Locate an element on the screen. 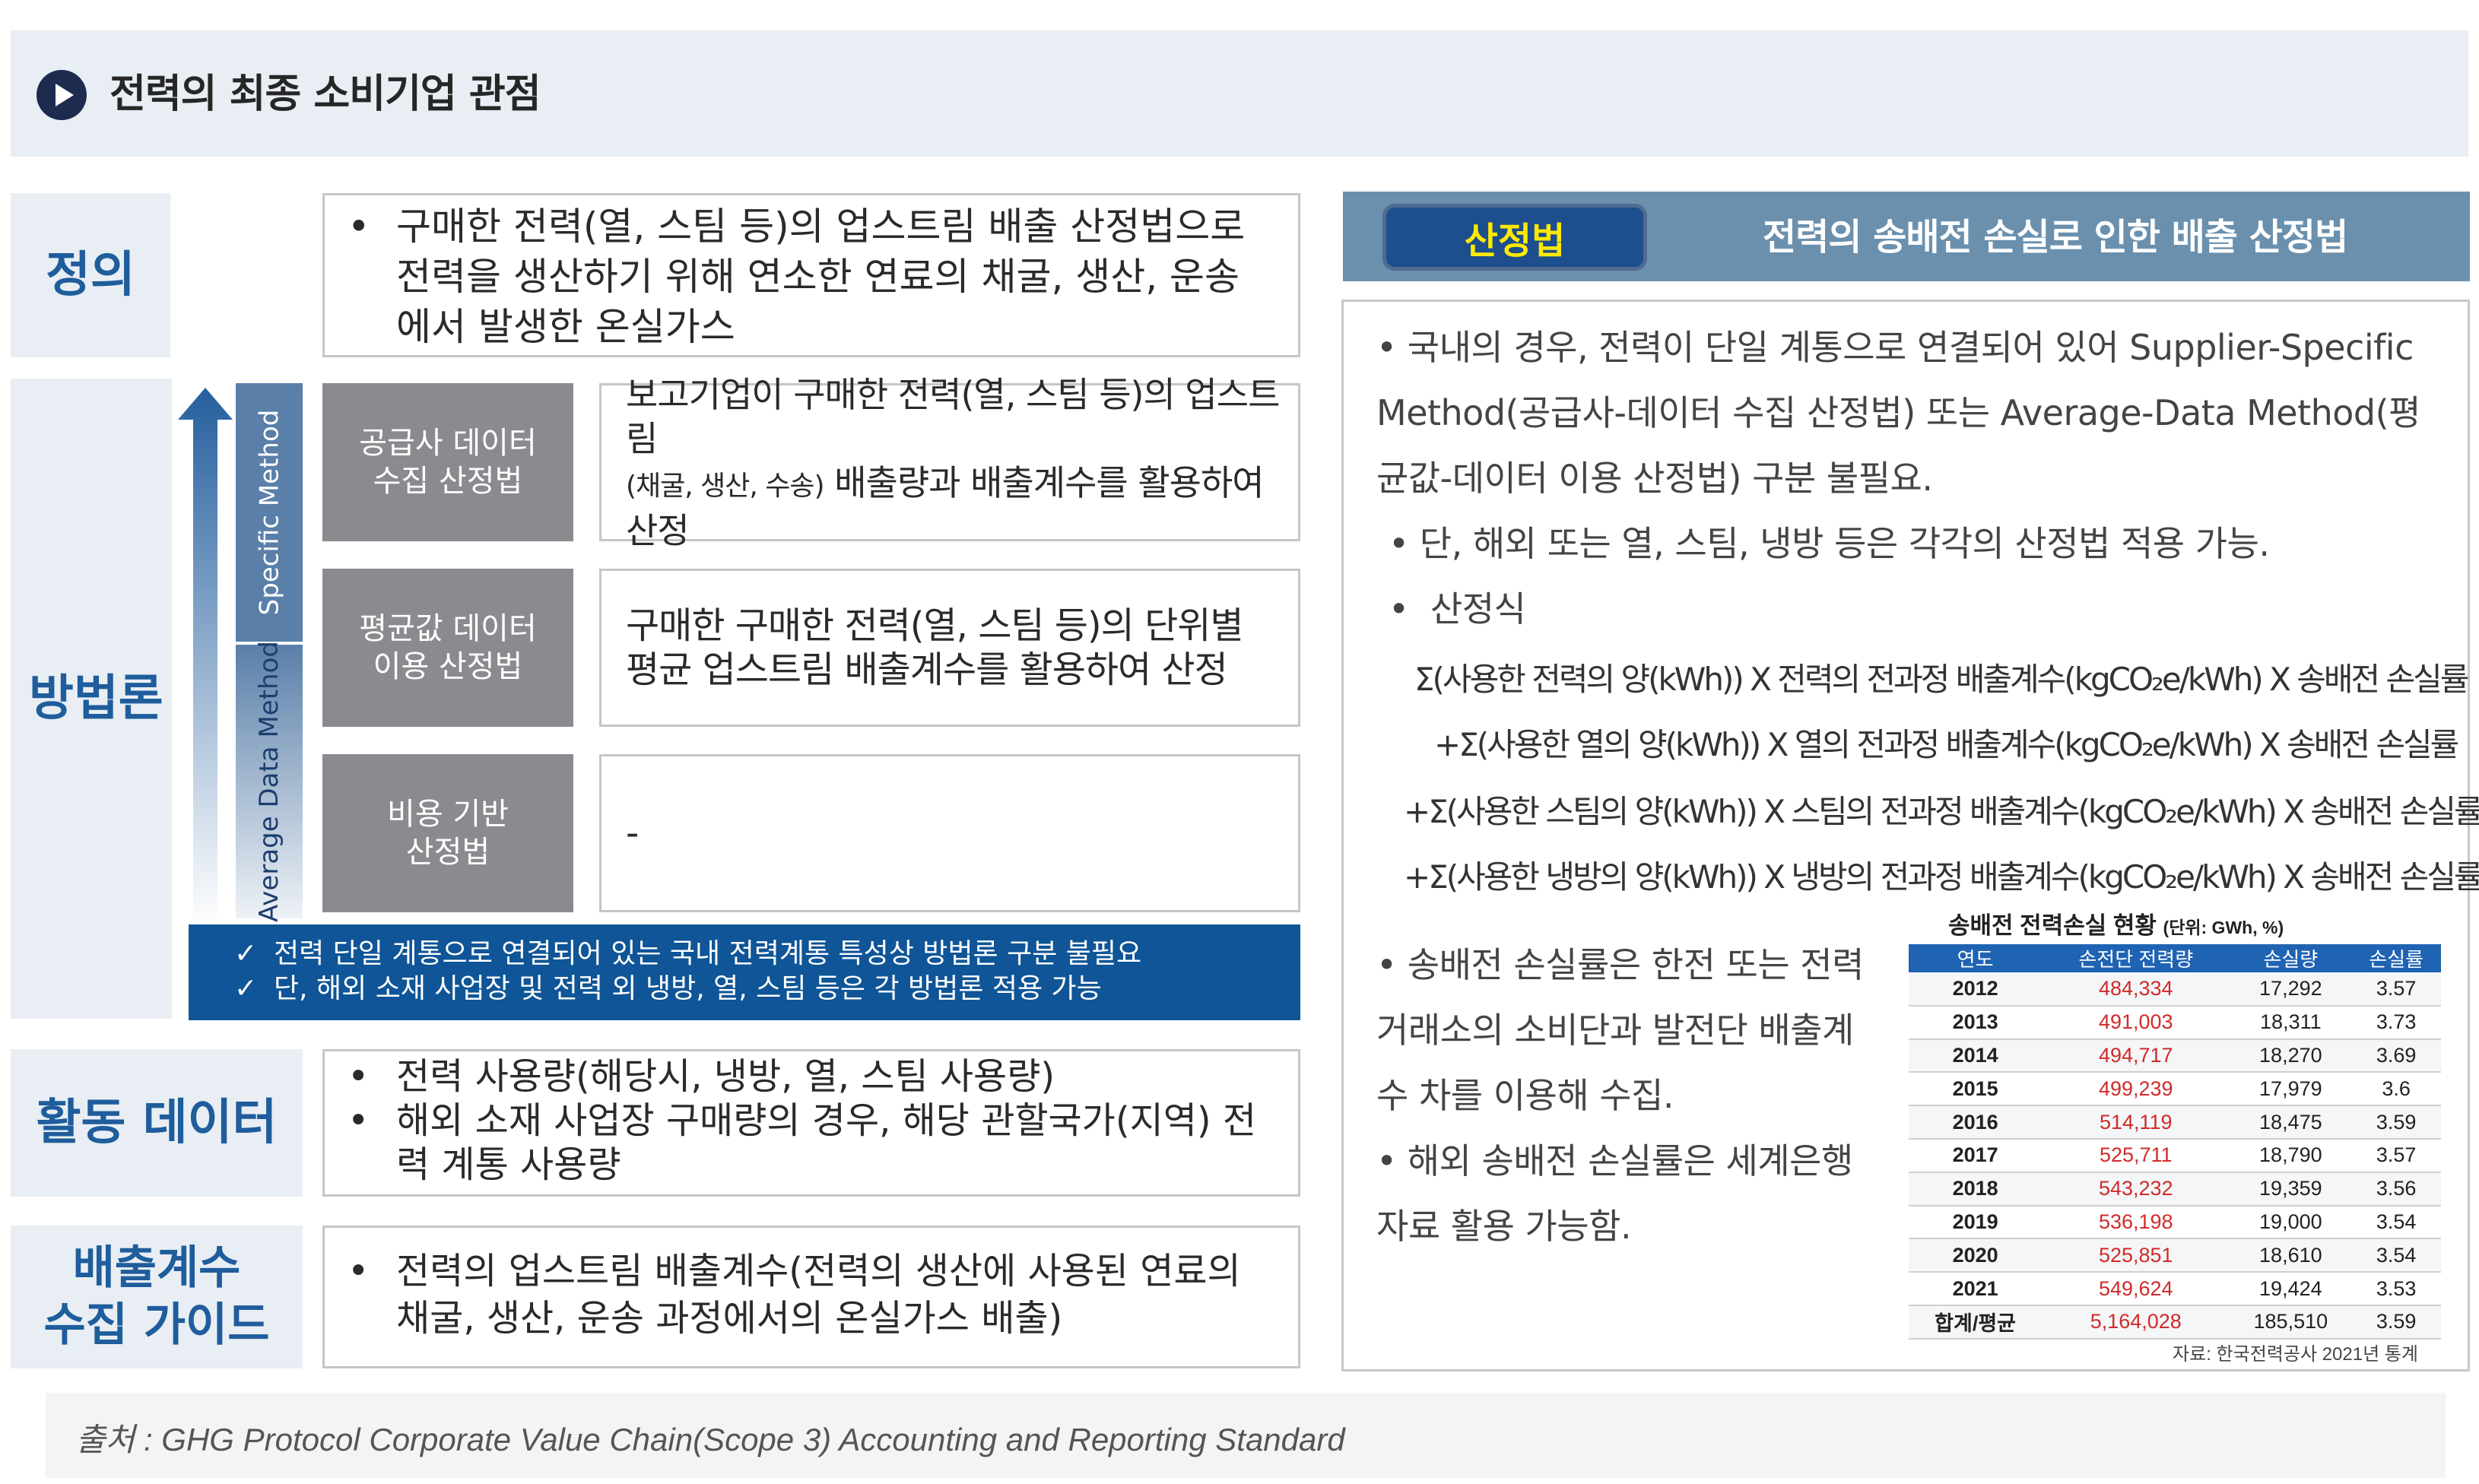 The image size is (2479, 1484). table-cell: 484,334 is located at coordinates (2136, 989).